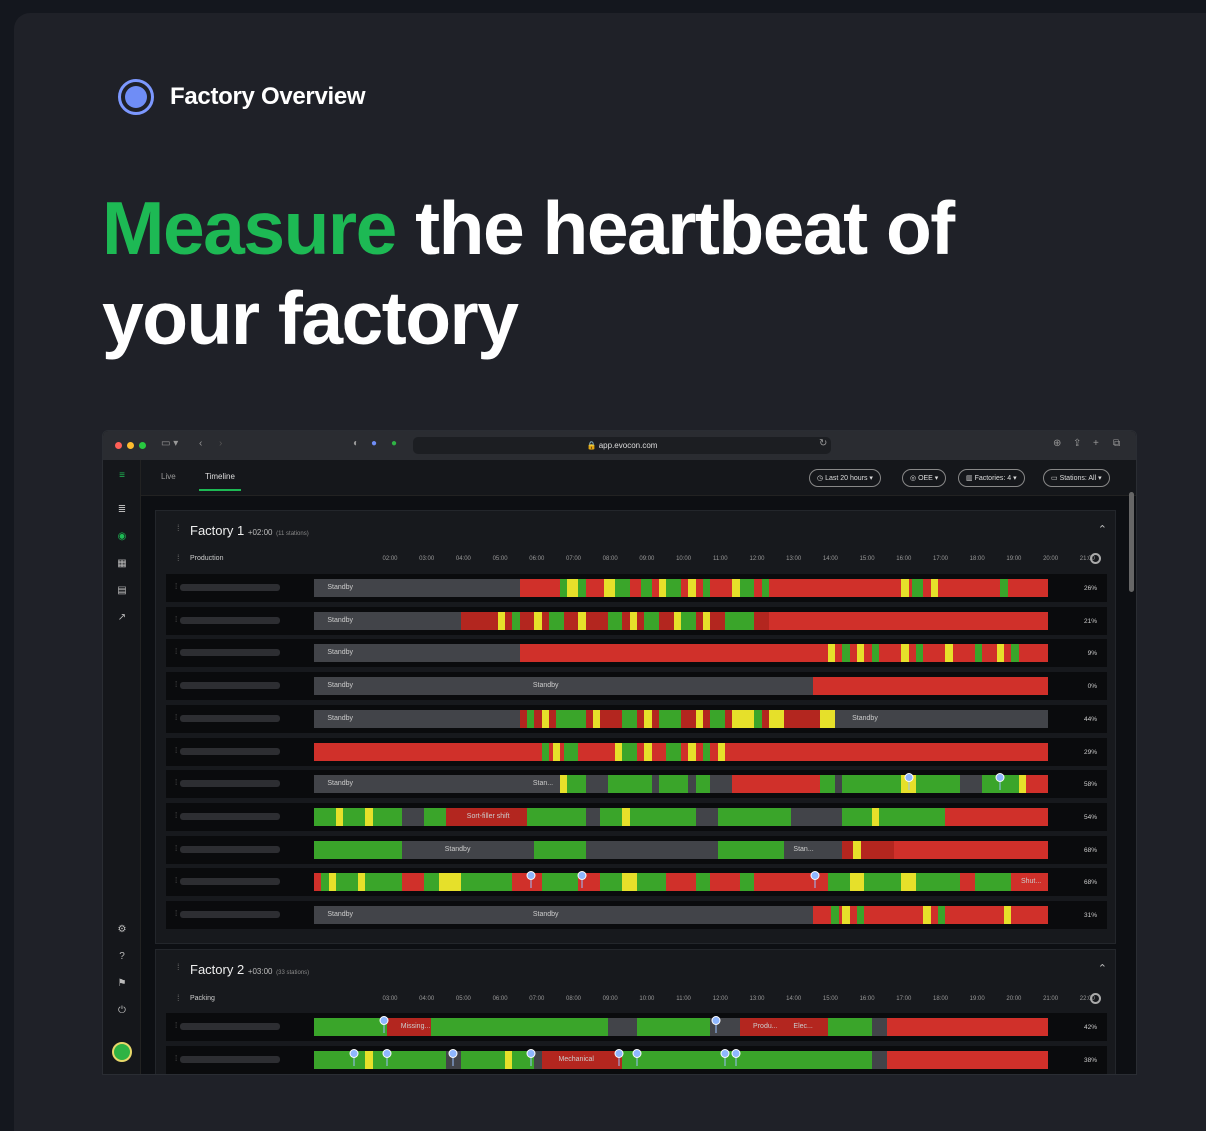 The image size is (1206, 1131). Describe the element at coordinates (823, 443) in the screenshot. I see `reload-icon: ↻` at that location.